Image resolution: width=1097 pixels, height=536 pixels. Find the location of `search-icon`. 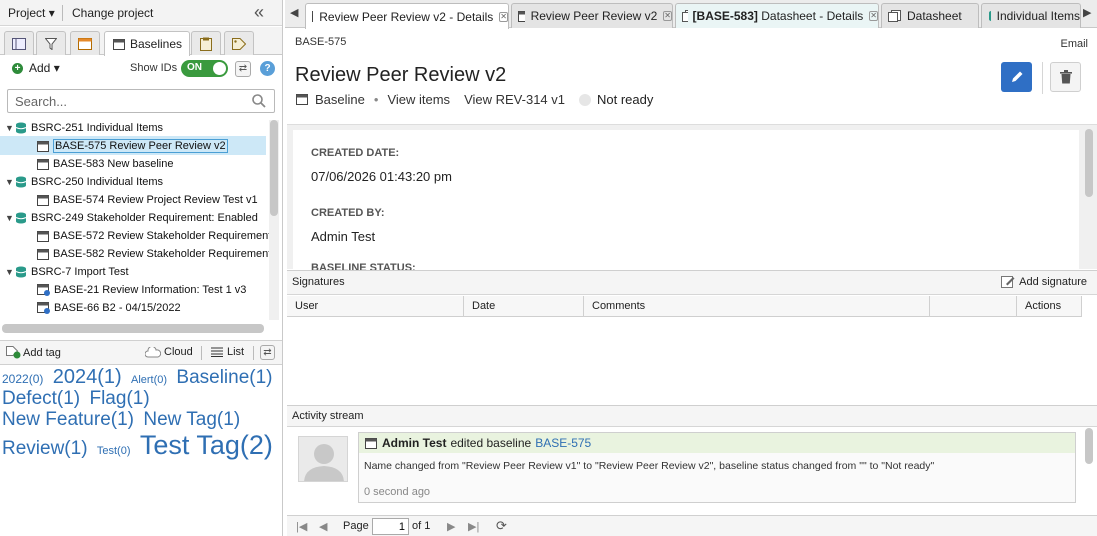

search-icon is located at coordinates (259, 101).